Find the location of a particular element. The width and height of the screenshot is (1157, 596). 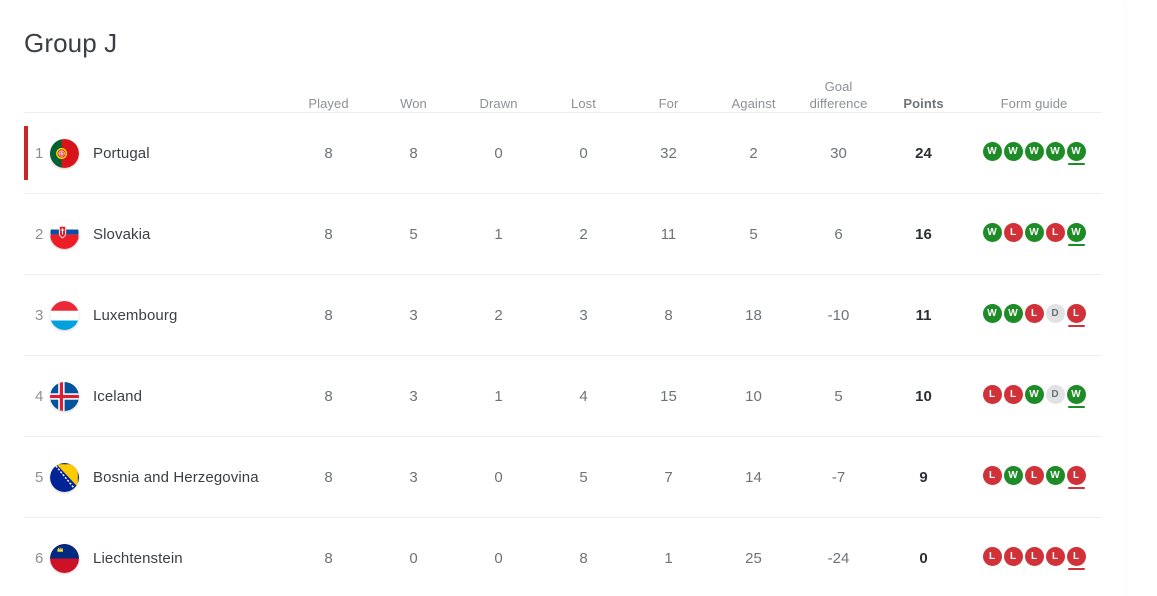

goal-difference-value: 5 is located at coordinates (838, 396).